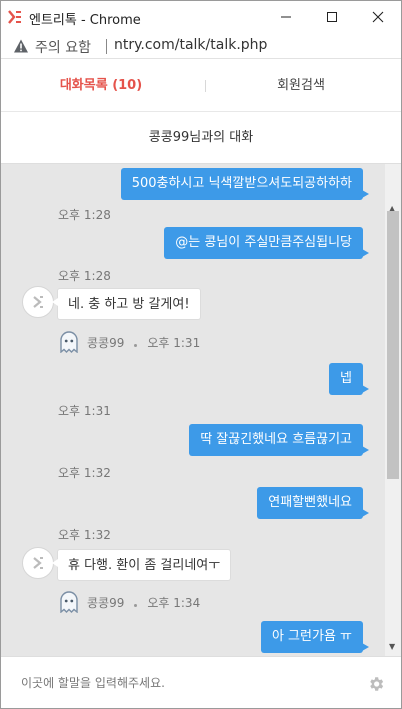 This screenshot has width=402, height=709. I want to click on partner-message-bubble: 네. 충 하고 방 갈게여!, so click(126, 304).